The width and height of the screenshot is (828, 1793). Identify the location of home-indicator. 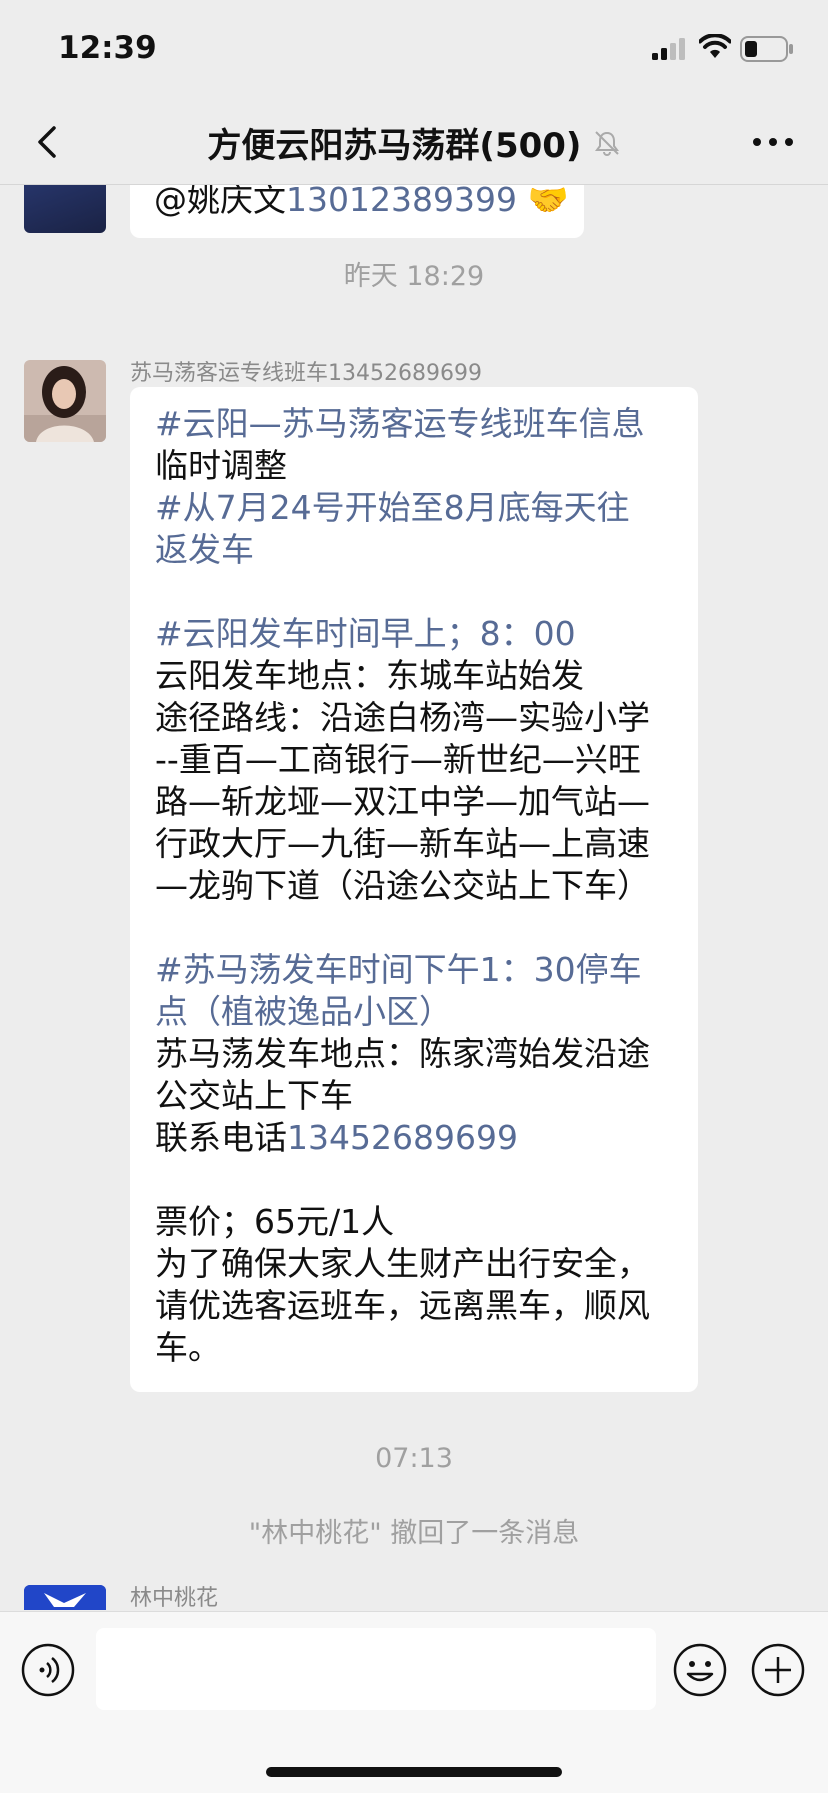
(414, 1772).